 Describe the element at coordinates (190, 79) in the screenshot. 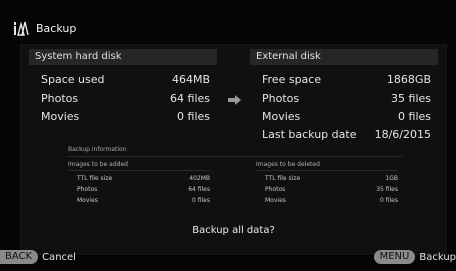

I see `row-value: 464MB` at that location.